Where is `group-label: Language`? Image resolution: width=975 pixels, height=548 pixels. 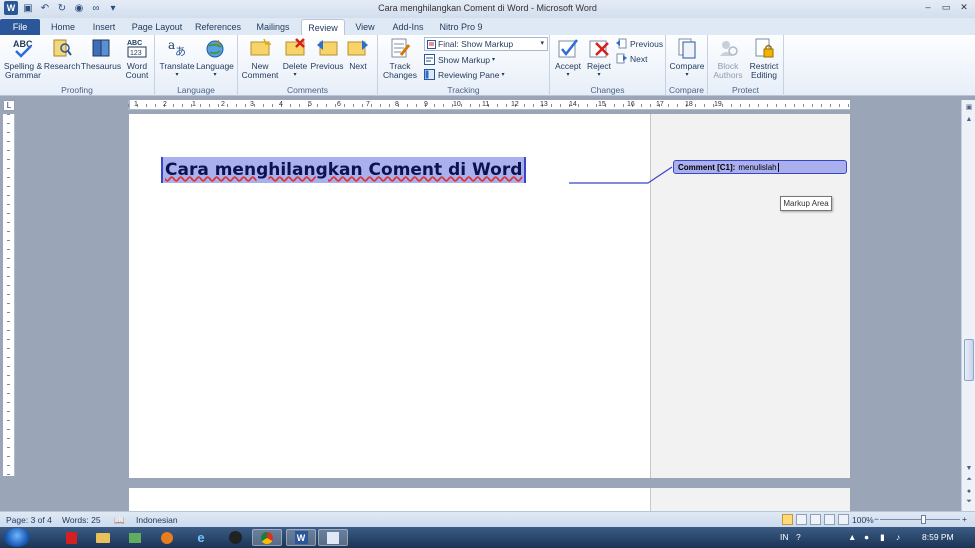 group-label: Language is located at coordinates (196, 90).